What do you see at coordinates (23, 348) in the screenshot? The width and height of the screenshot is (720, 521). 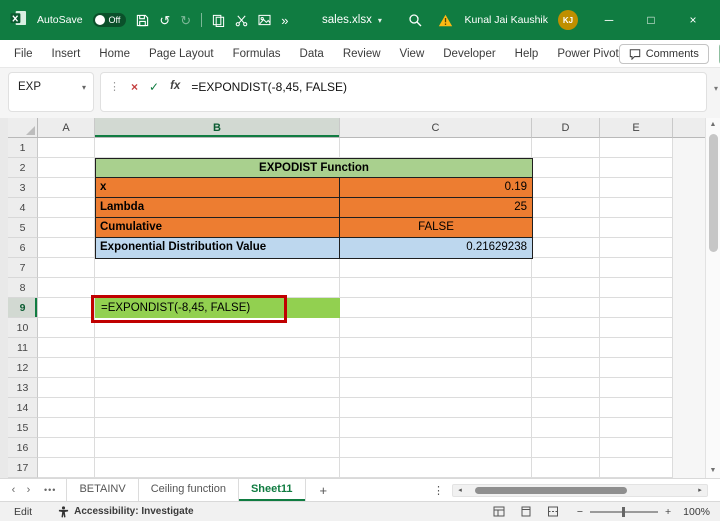 I see `row-header-11: 11` at bounding box center [23, 348].